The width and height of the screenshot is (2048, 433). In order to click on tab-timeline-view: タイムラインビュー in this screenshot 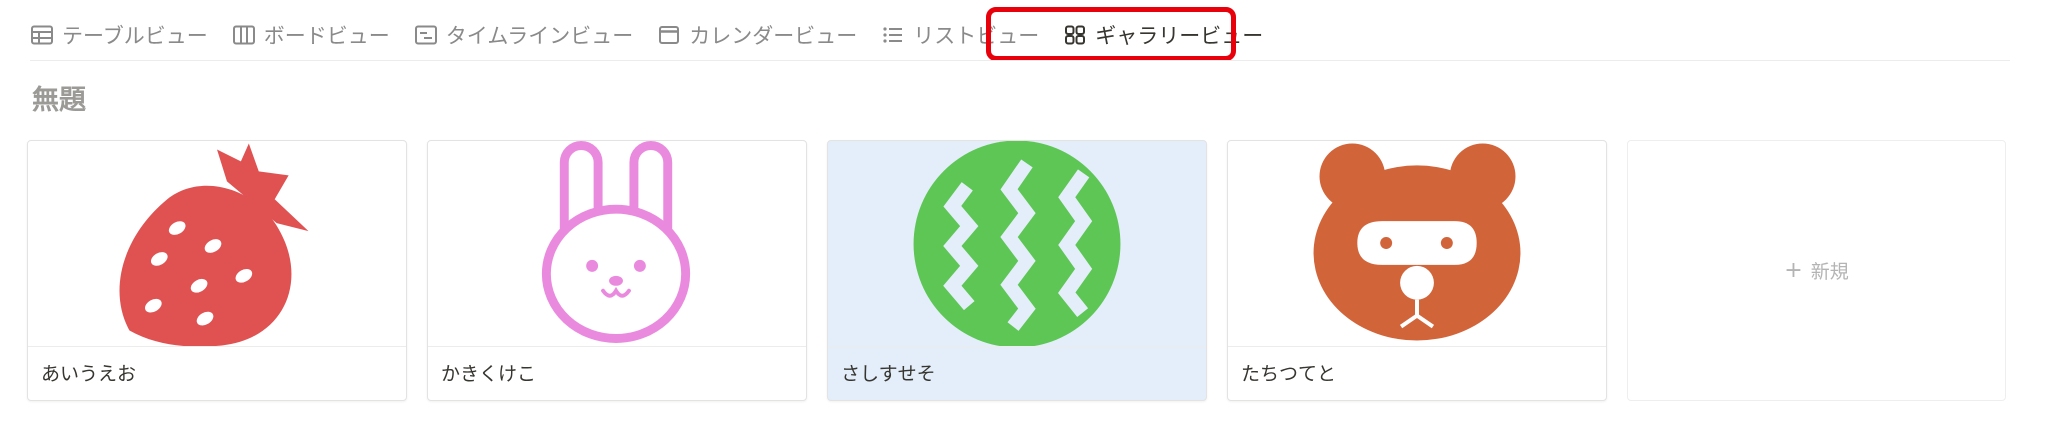, I will do `click(524, 35)`.